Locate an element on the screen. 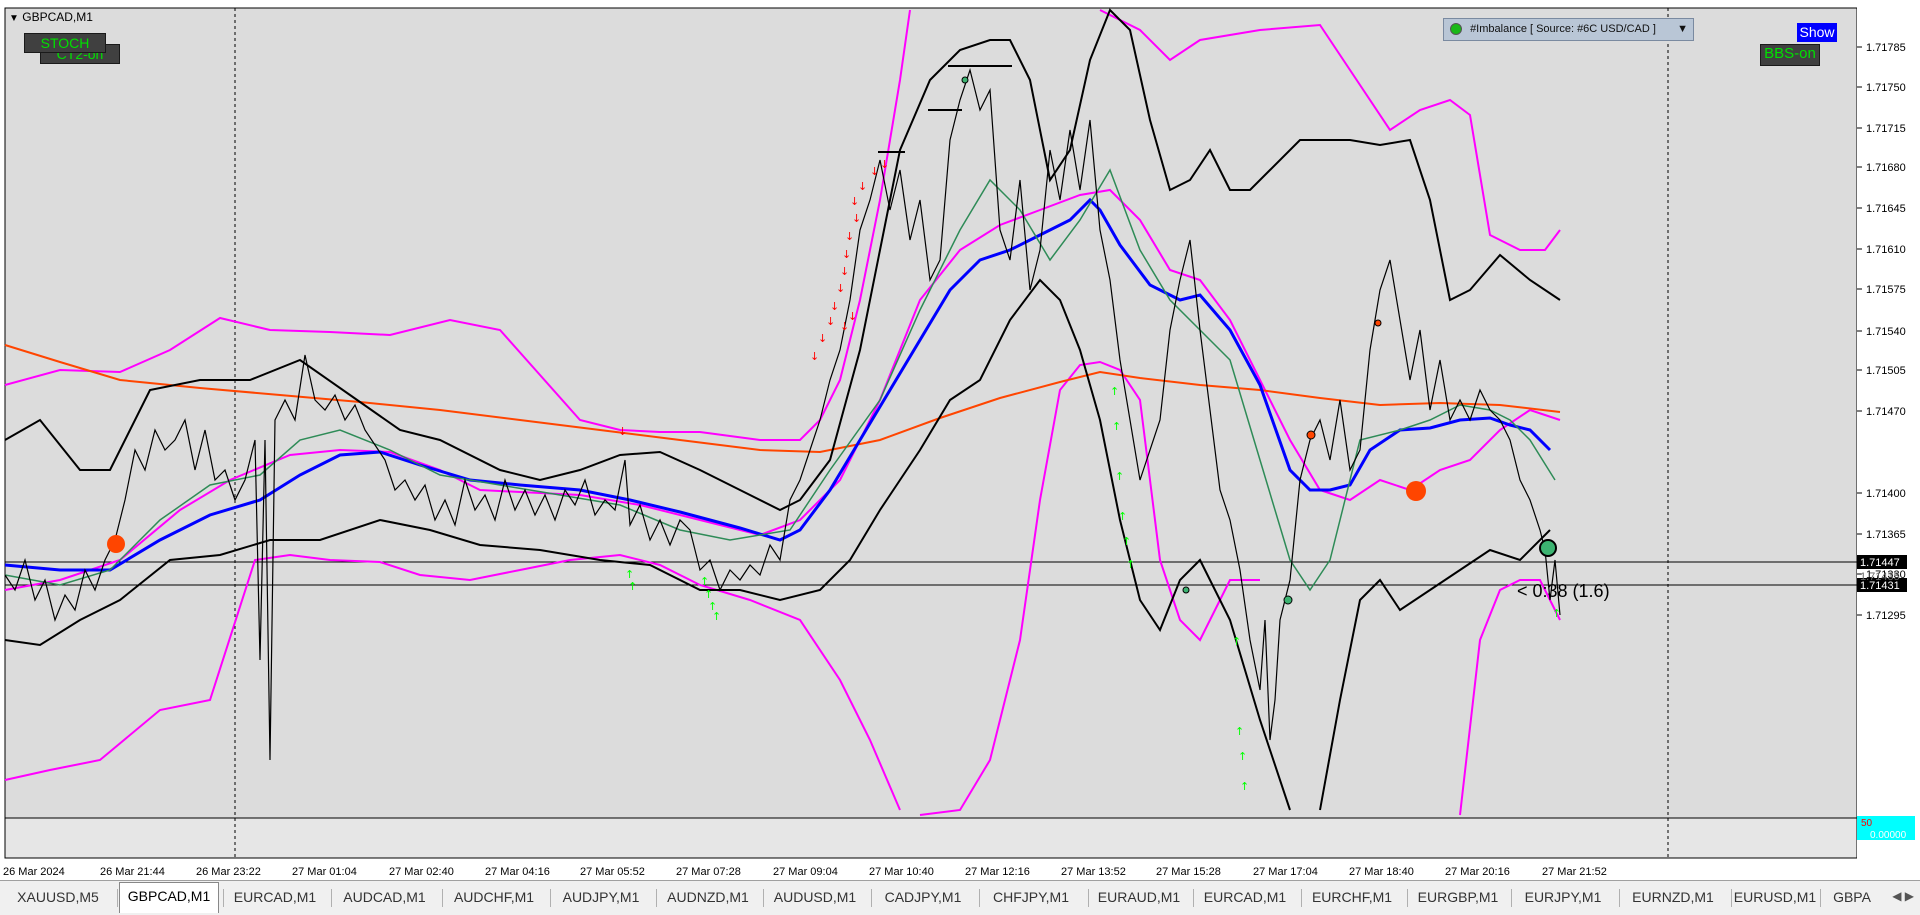 This screenshot has width=1920, height=915. chart-tab: EURAUD,M1 is located at coordinates (1139, 897).